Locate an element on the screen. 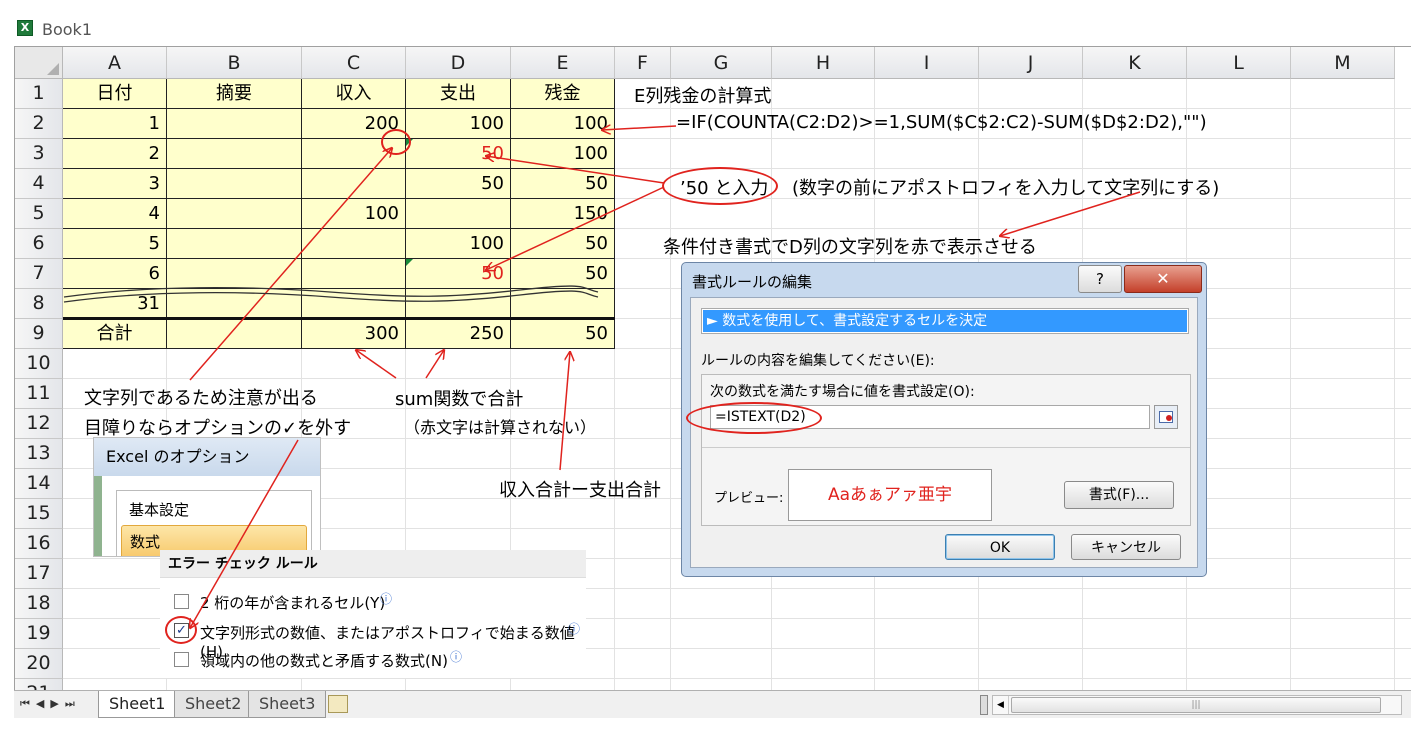  cancel-button: キャンセル is located at coordinates (1126, 547).